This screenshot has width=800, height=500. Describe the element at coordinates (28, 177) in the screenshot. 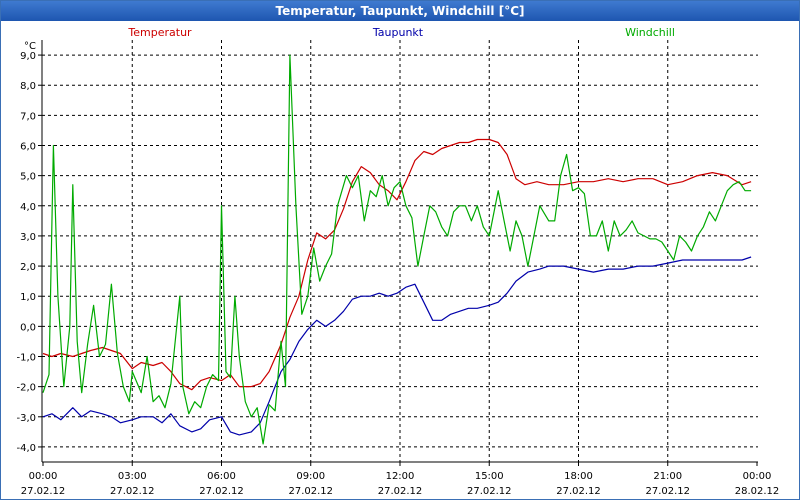

I see `y-tick-label: 5,0` at that location.